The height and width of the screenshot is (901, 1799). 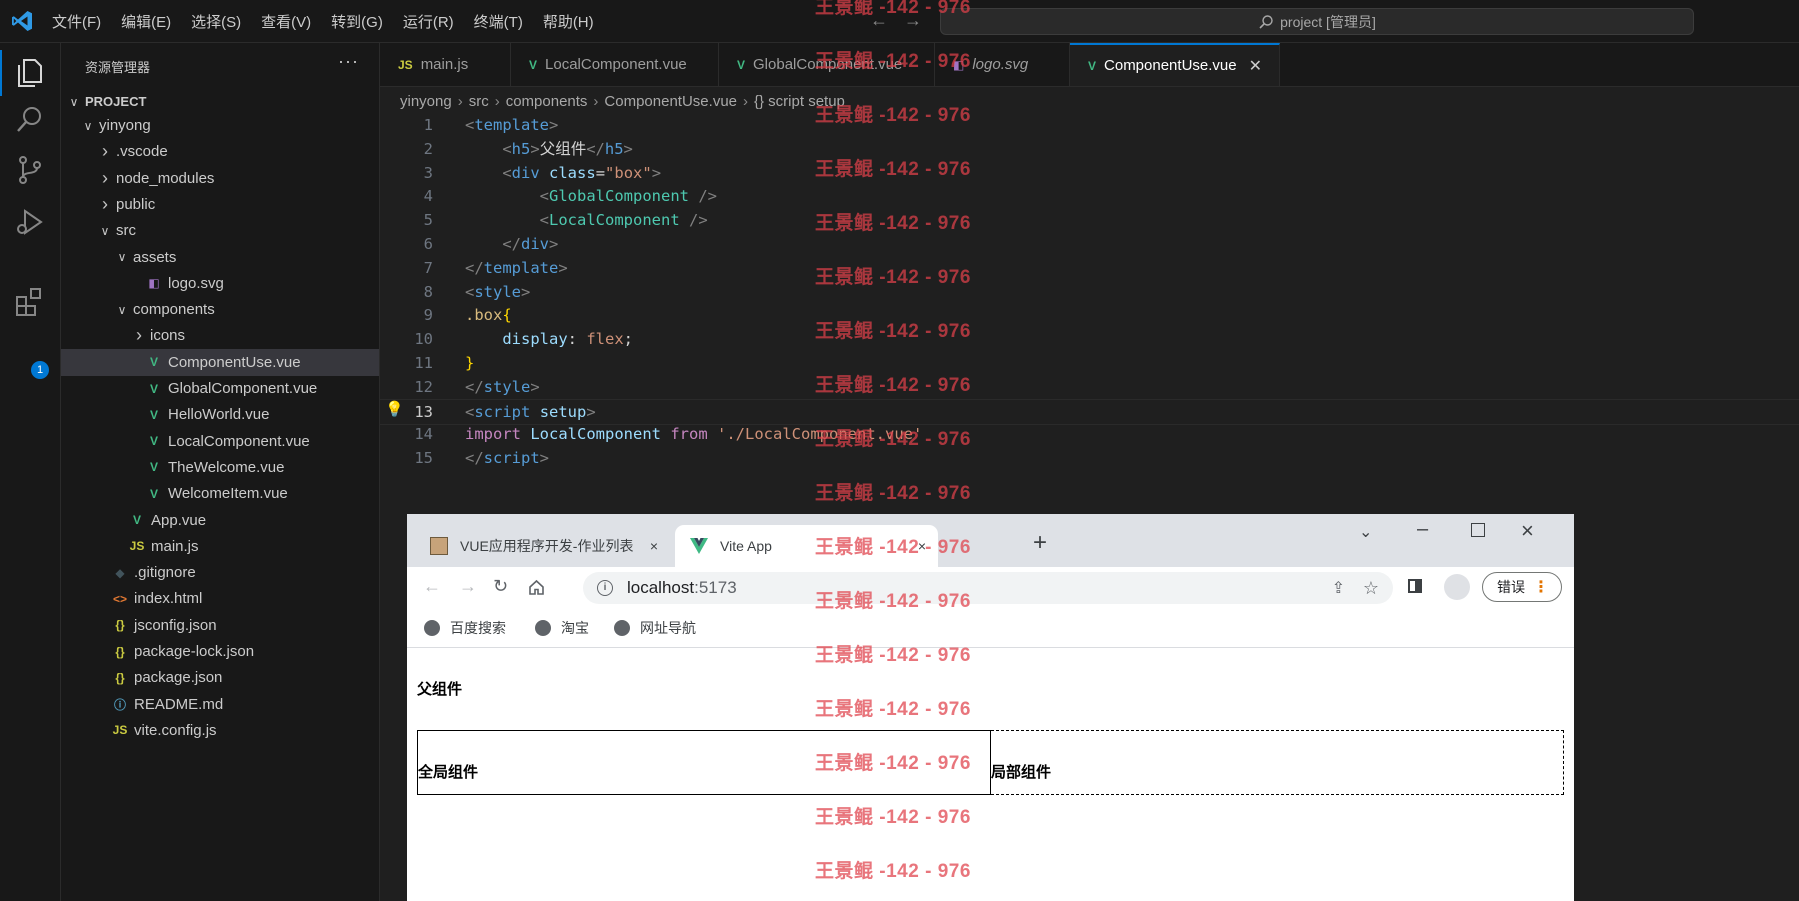 I want to click on code-text: <GlobalComponent />, so click(x=628, y=196).